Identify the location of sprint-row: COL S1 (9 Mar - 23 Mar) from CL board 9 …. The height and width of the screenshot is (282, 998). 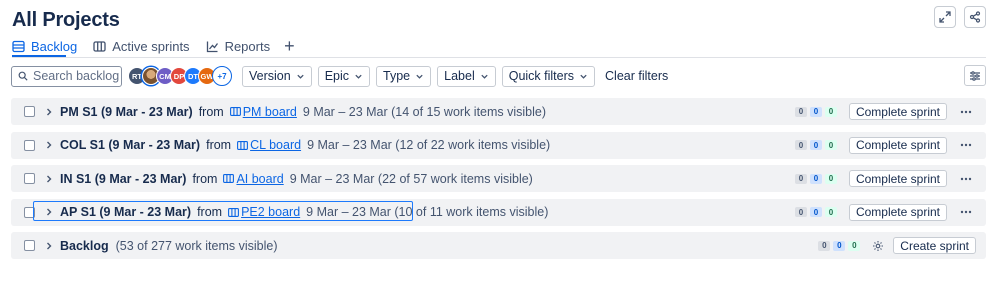
(498, 145).